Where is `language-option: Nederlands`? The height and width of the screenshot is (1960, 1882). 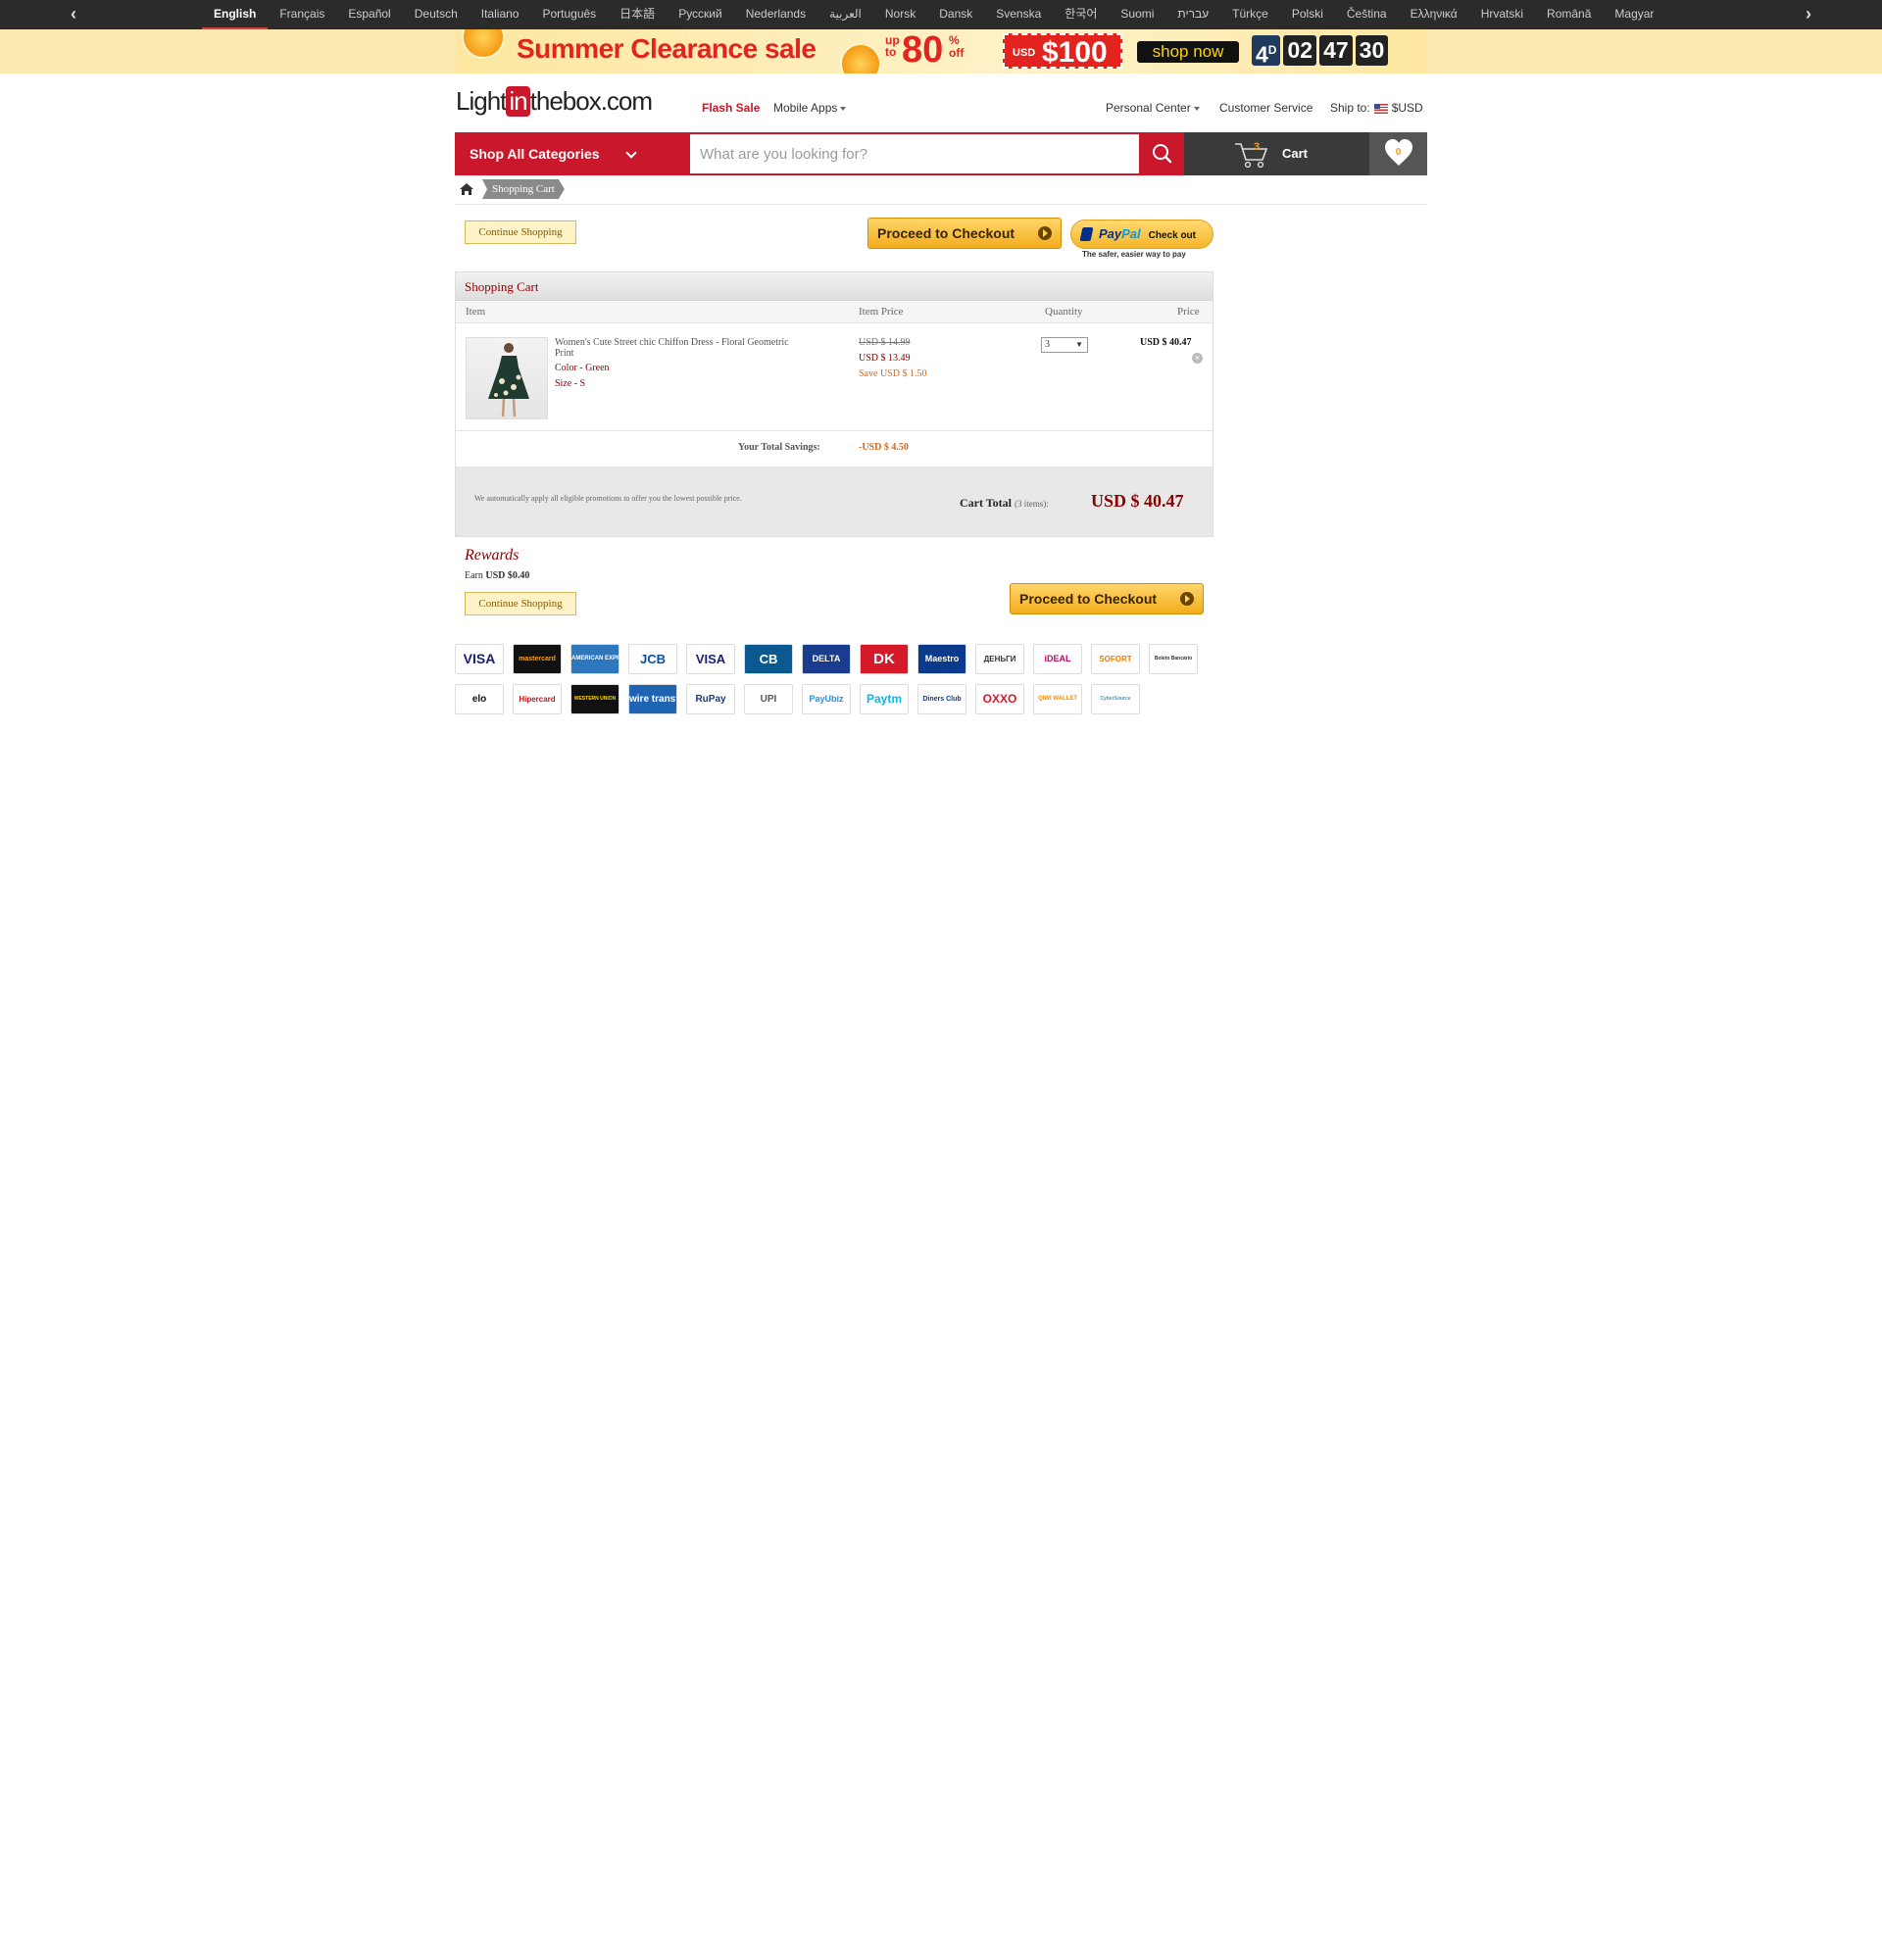 language-option: Nederlands is located at coordinates (776, 14).